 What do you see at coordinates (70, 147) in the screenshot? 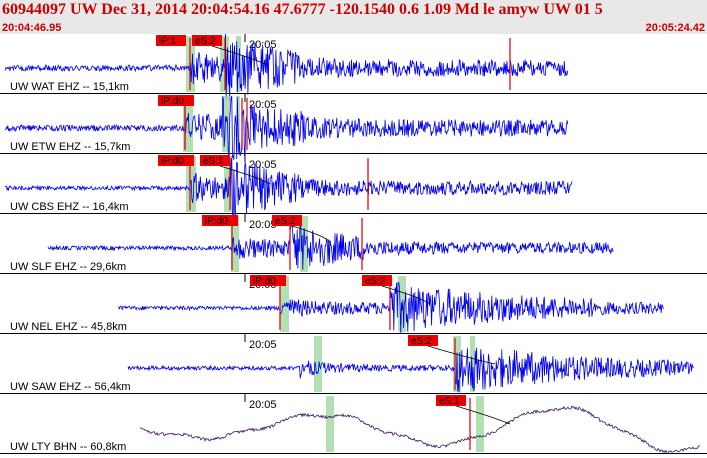
I see `station-label: UW ETW EHZ -- 15,7km` at bounding box center [70, 147].